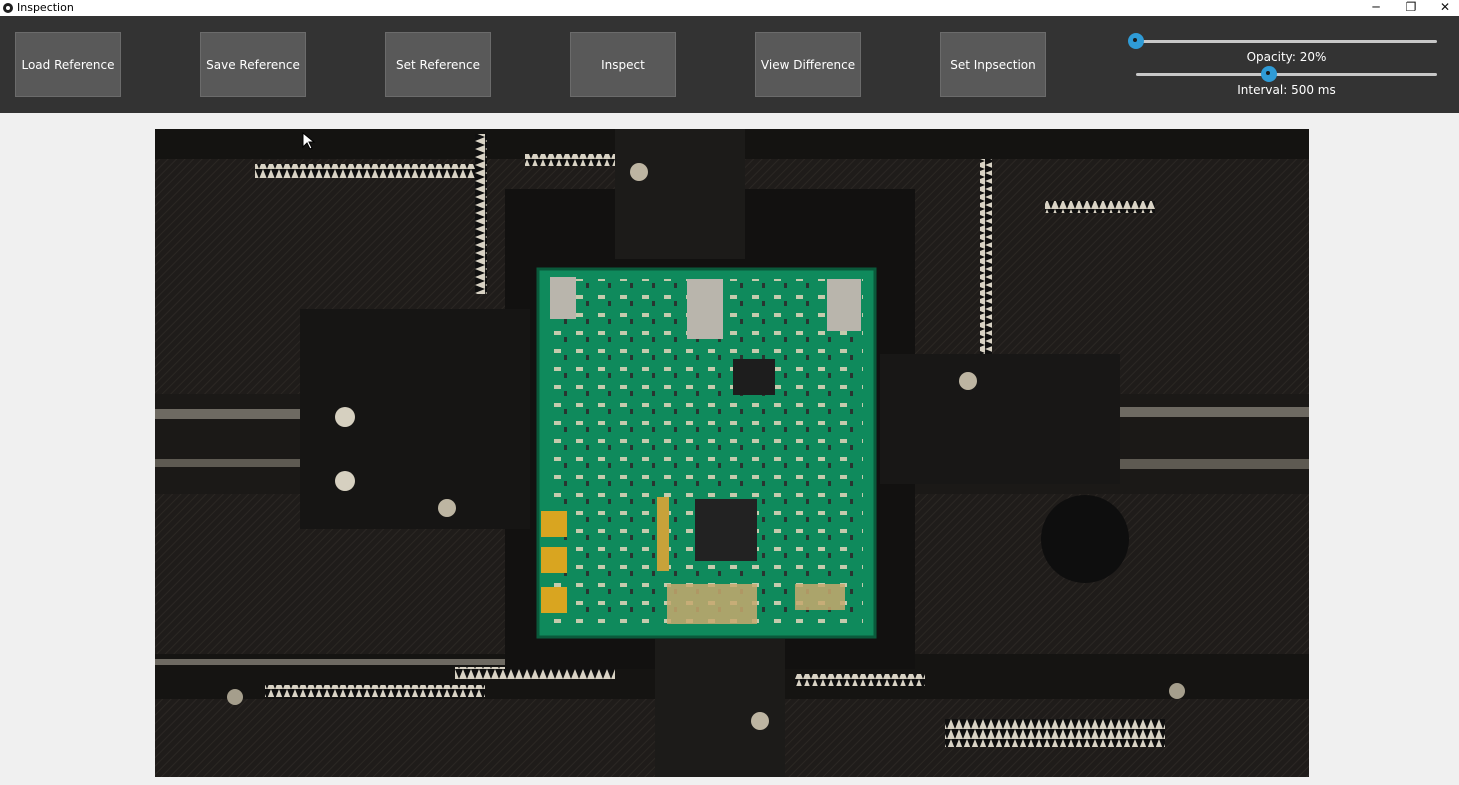 The width and height of the screenshot is (1459, 785). Describe the element at coordinates (8, 8) in the screenshot. I see `app-icon` at that location.